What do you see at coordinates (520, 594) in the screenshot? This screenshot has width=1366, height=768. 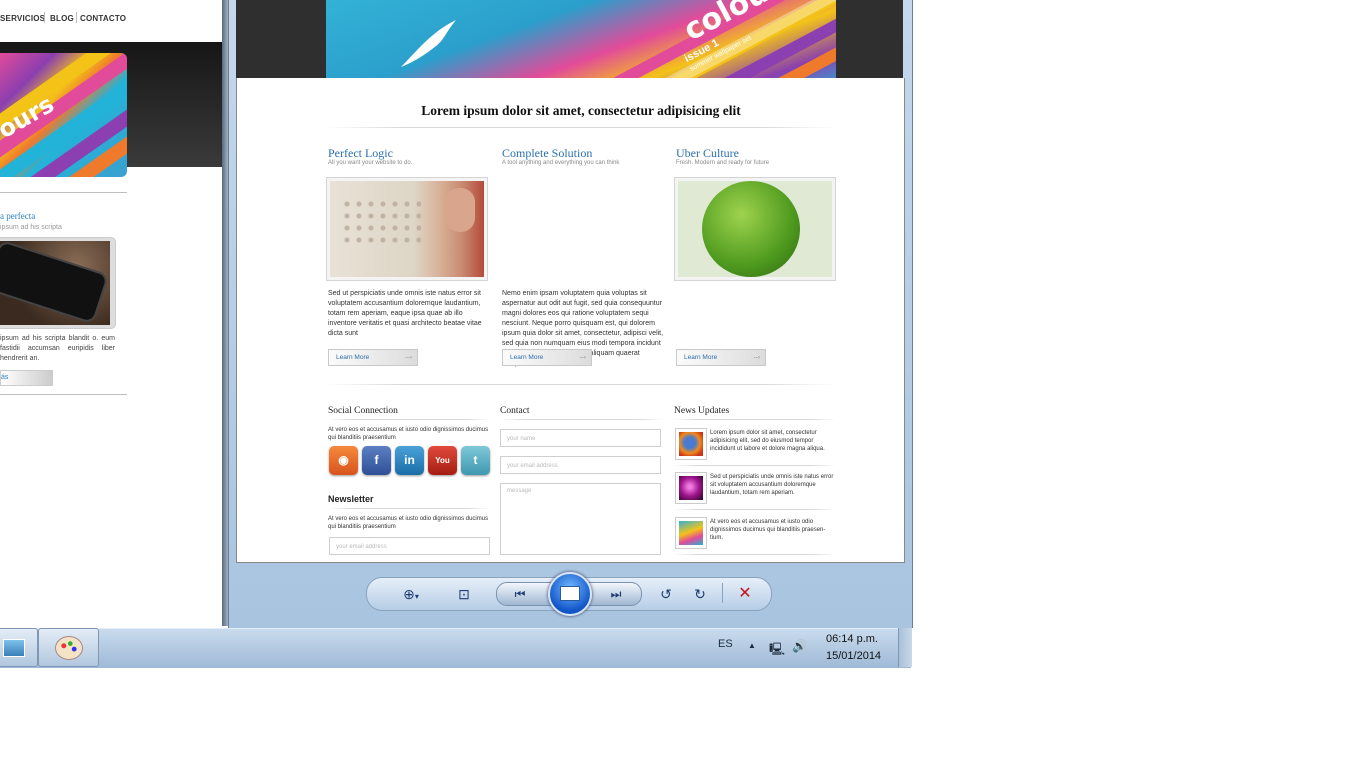 I see `previous-icon: ⏮` at bounding box center [520, 594].